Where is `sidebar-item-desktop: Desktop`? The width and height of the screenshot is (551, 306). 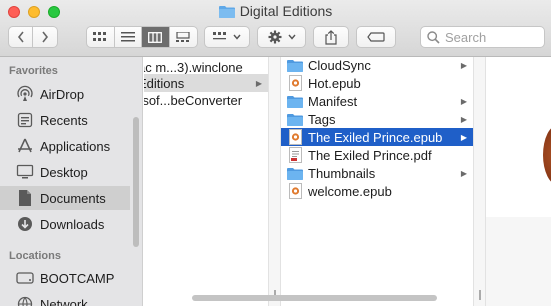 sidebar-item-desktop: Desktop is located at coordinates (65, 172).